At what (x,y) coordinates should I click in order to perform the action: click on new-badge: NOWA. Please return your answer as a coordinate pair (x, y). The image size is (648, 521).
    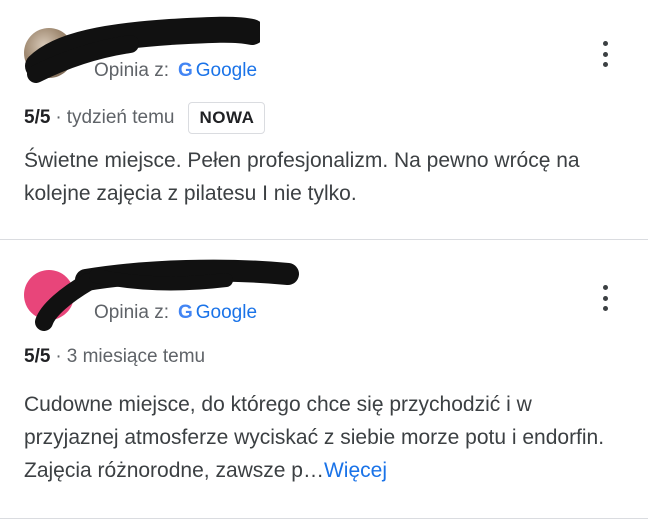
    Looking at the image, I should click on (227, 118).